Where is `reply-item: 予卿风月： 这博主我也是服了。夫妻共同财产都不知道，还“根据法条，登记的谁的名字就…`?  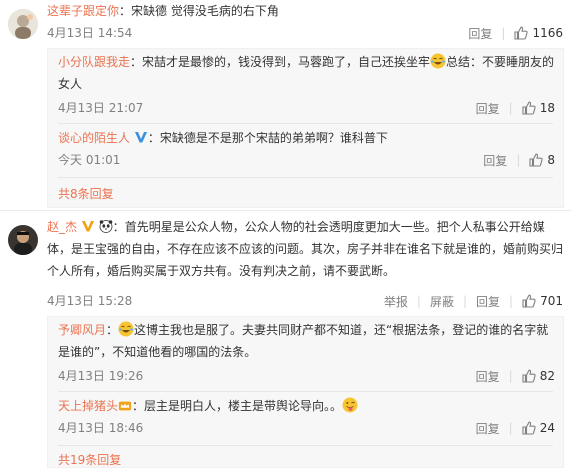
reply-item: 予卿风月： 这博主我也是服了。夫妻共同财产都不知道，还“根据法条，登记的谁的名字就… is located at coordinates (306, 351).